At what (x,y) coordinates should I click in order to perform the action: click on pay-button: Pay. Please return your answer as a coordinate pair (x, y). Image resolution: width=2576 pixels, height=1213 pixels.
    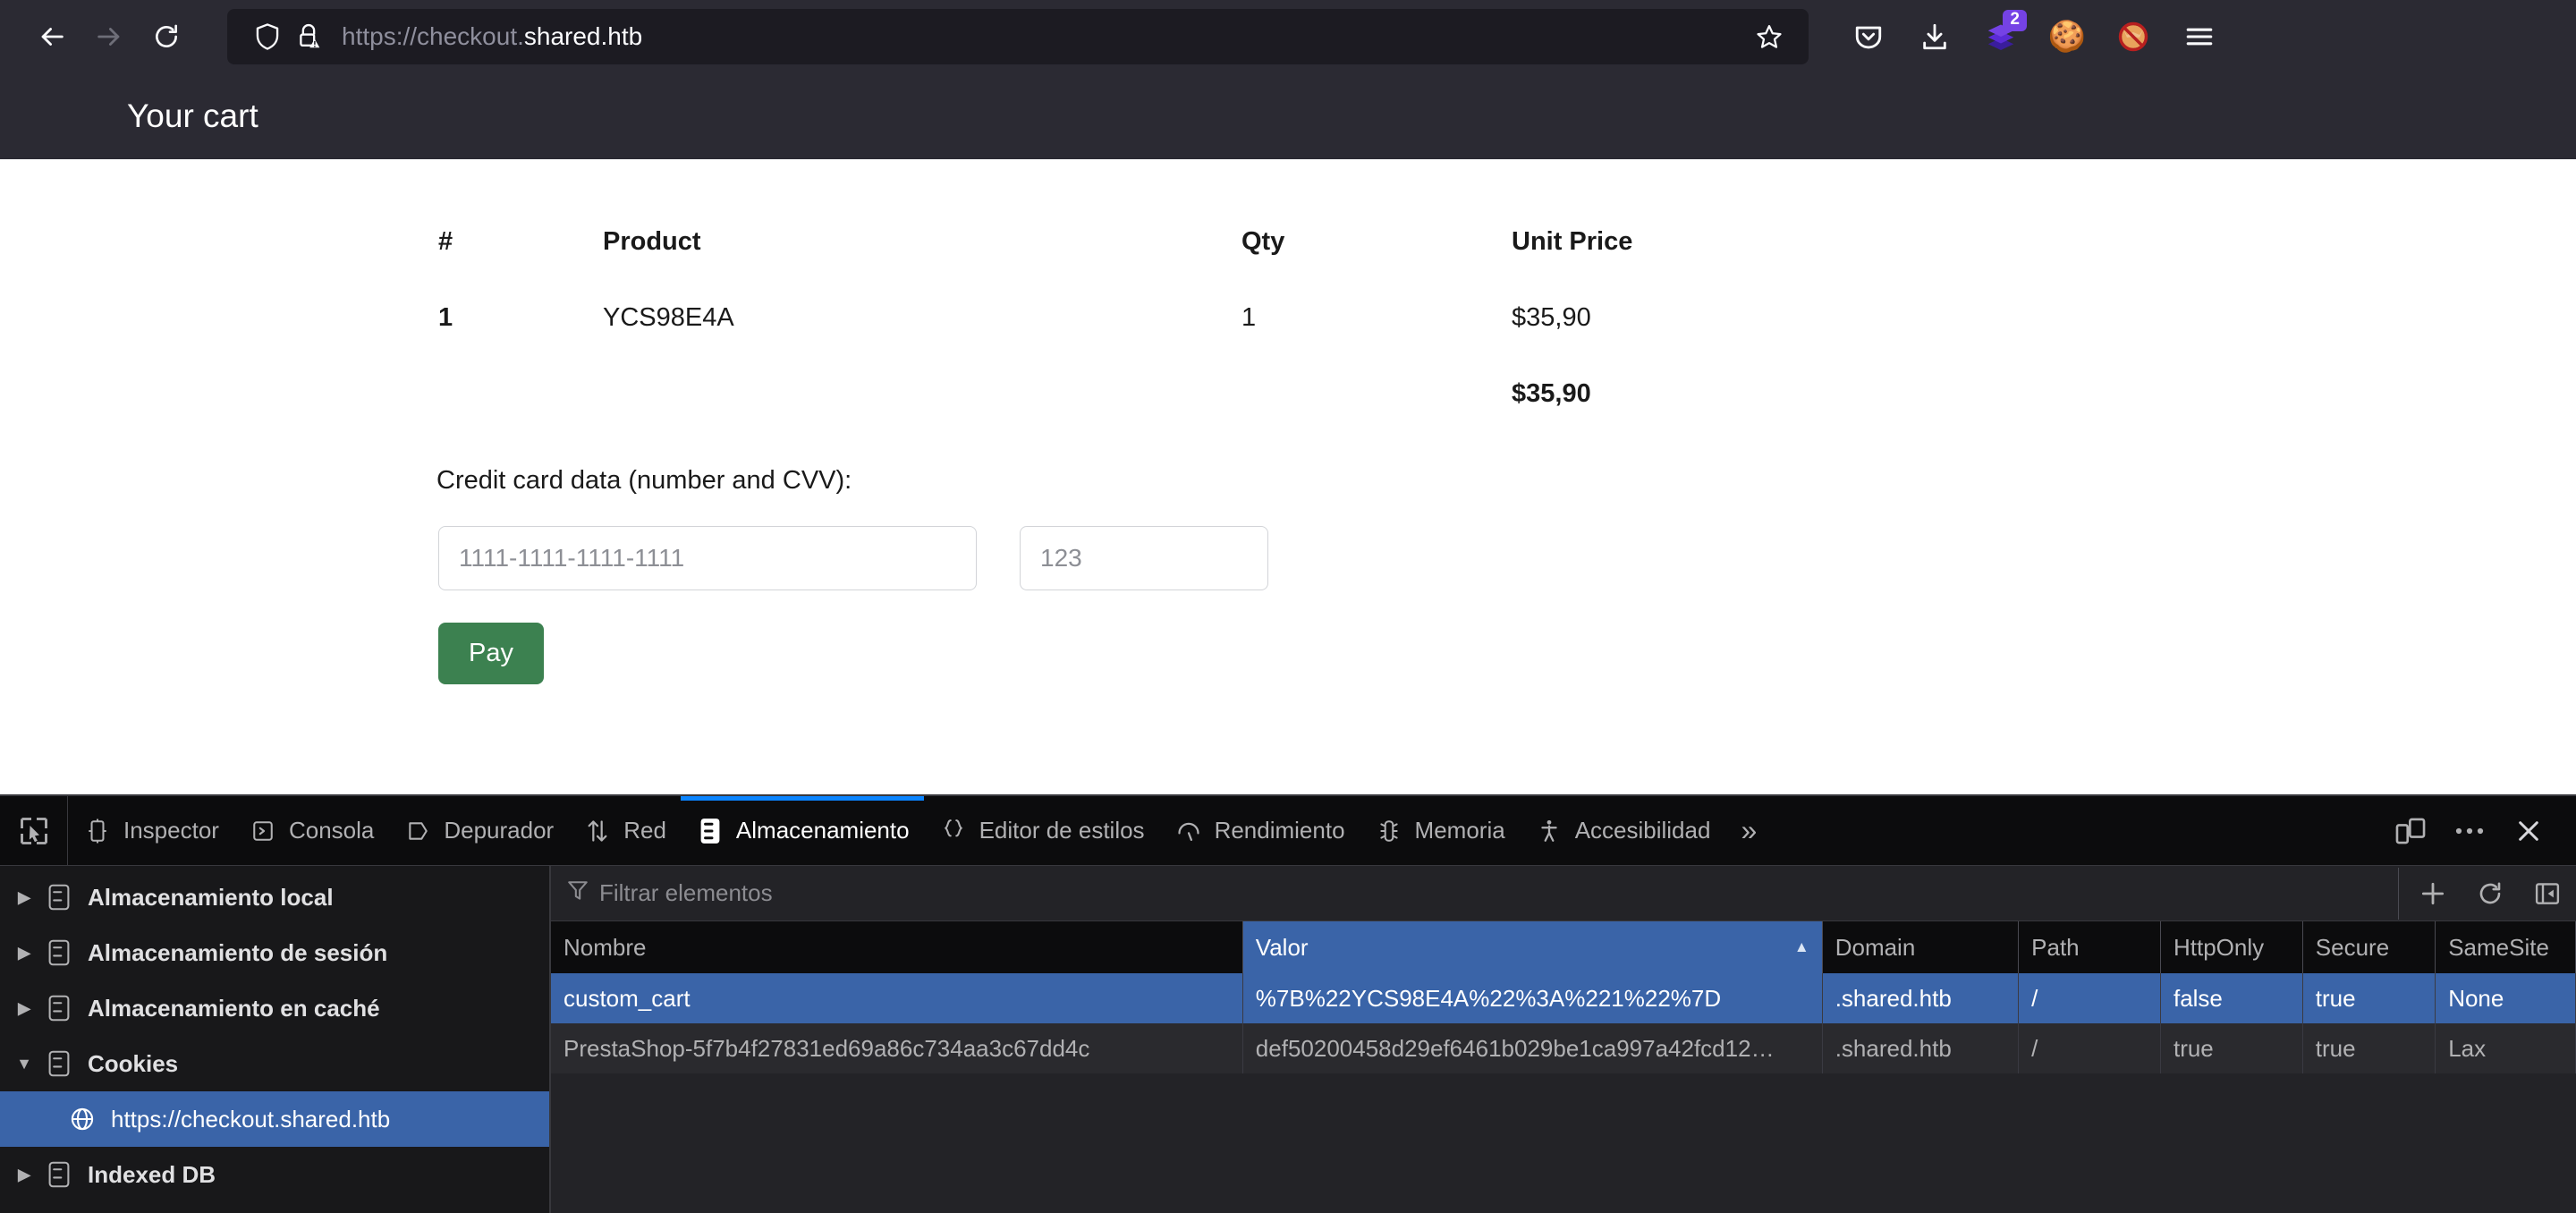
    Looking at the image, I should click on (491, 653).